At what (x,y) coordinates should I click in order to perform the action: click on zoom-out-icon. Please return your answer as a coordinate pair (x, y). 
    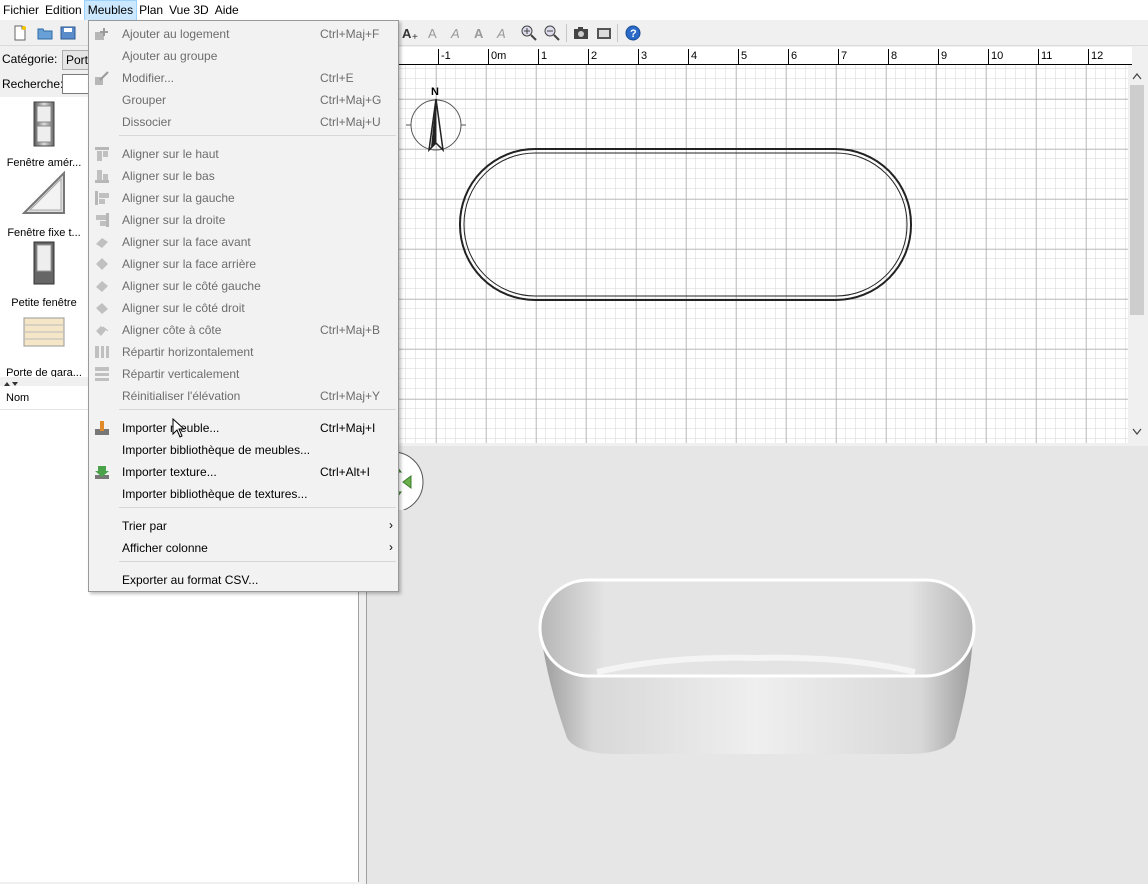
    Looking at the image, I should click on (552, 33).